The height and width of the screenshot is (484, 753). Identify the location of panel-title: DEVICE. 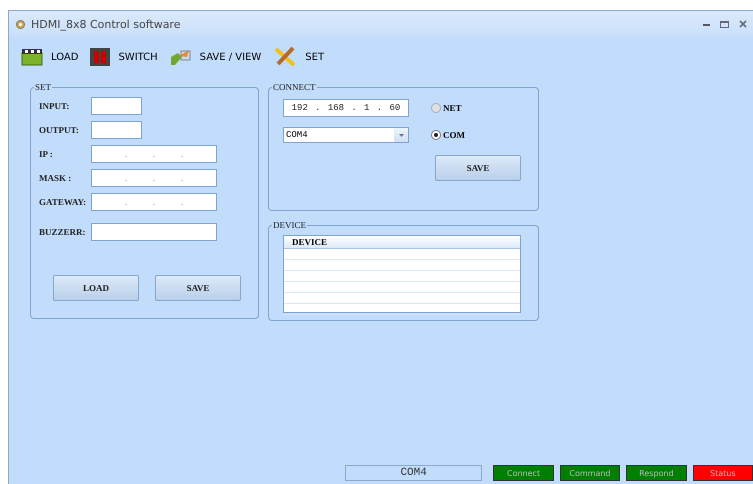
(289, 225).